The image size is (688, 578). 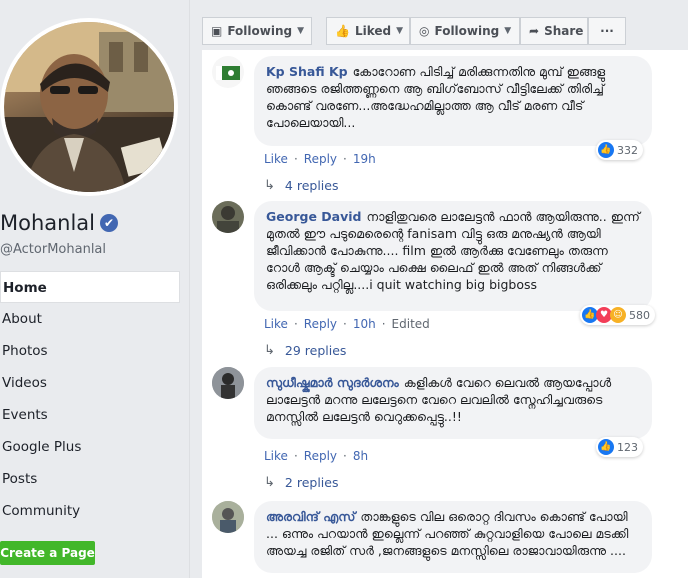 I want to click on reaction-count: 👍 ♥ ☺ 580, so click(x=617, y=315).